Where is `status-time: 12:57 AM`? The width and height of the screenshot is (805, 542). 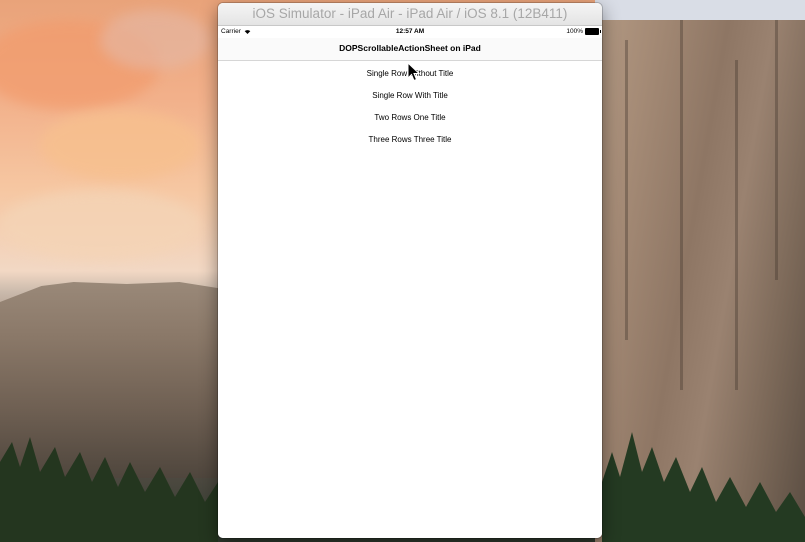 status-time: 12:57 AM is located at coordinates (410, 31).